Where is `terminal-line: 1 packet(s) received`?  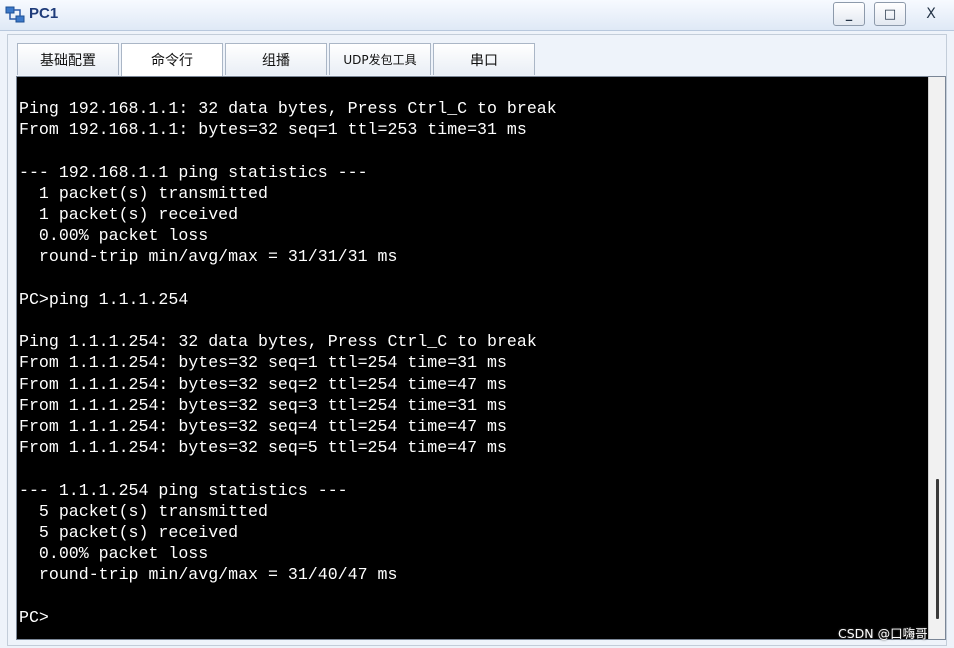
terminal-line: 1 packet(s) received is located at coordinates (129, 215).